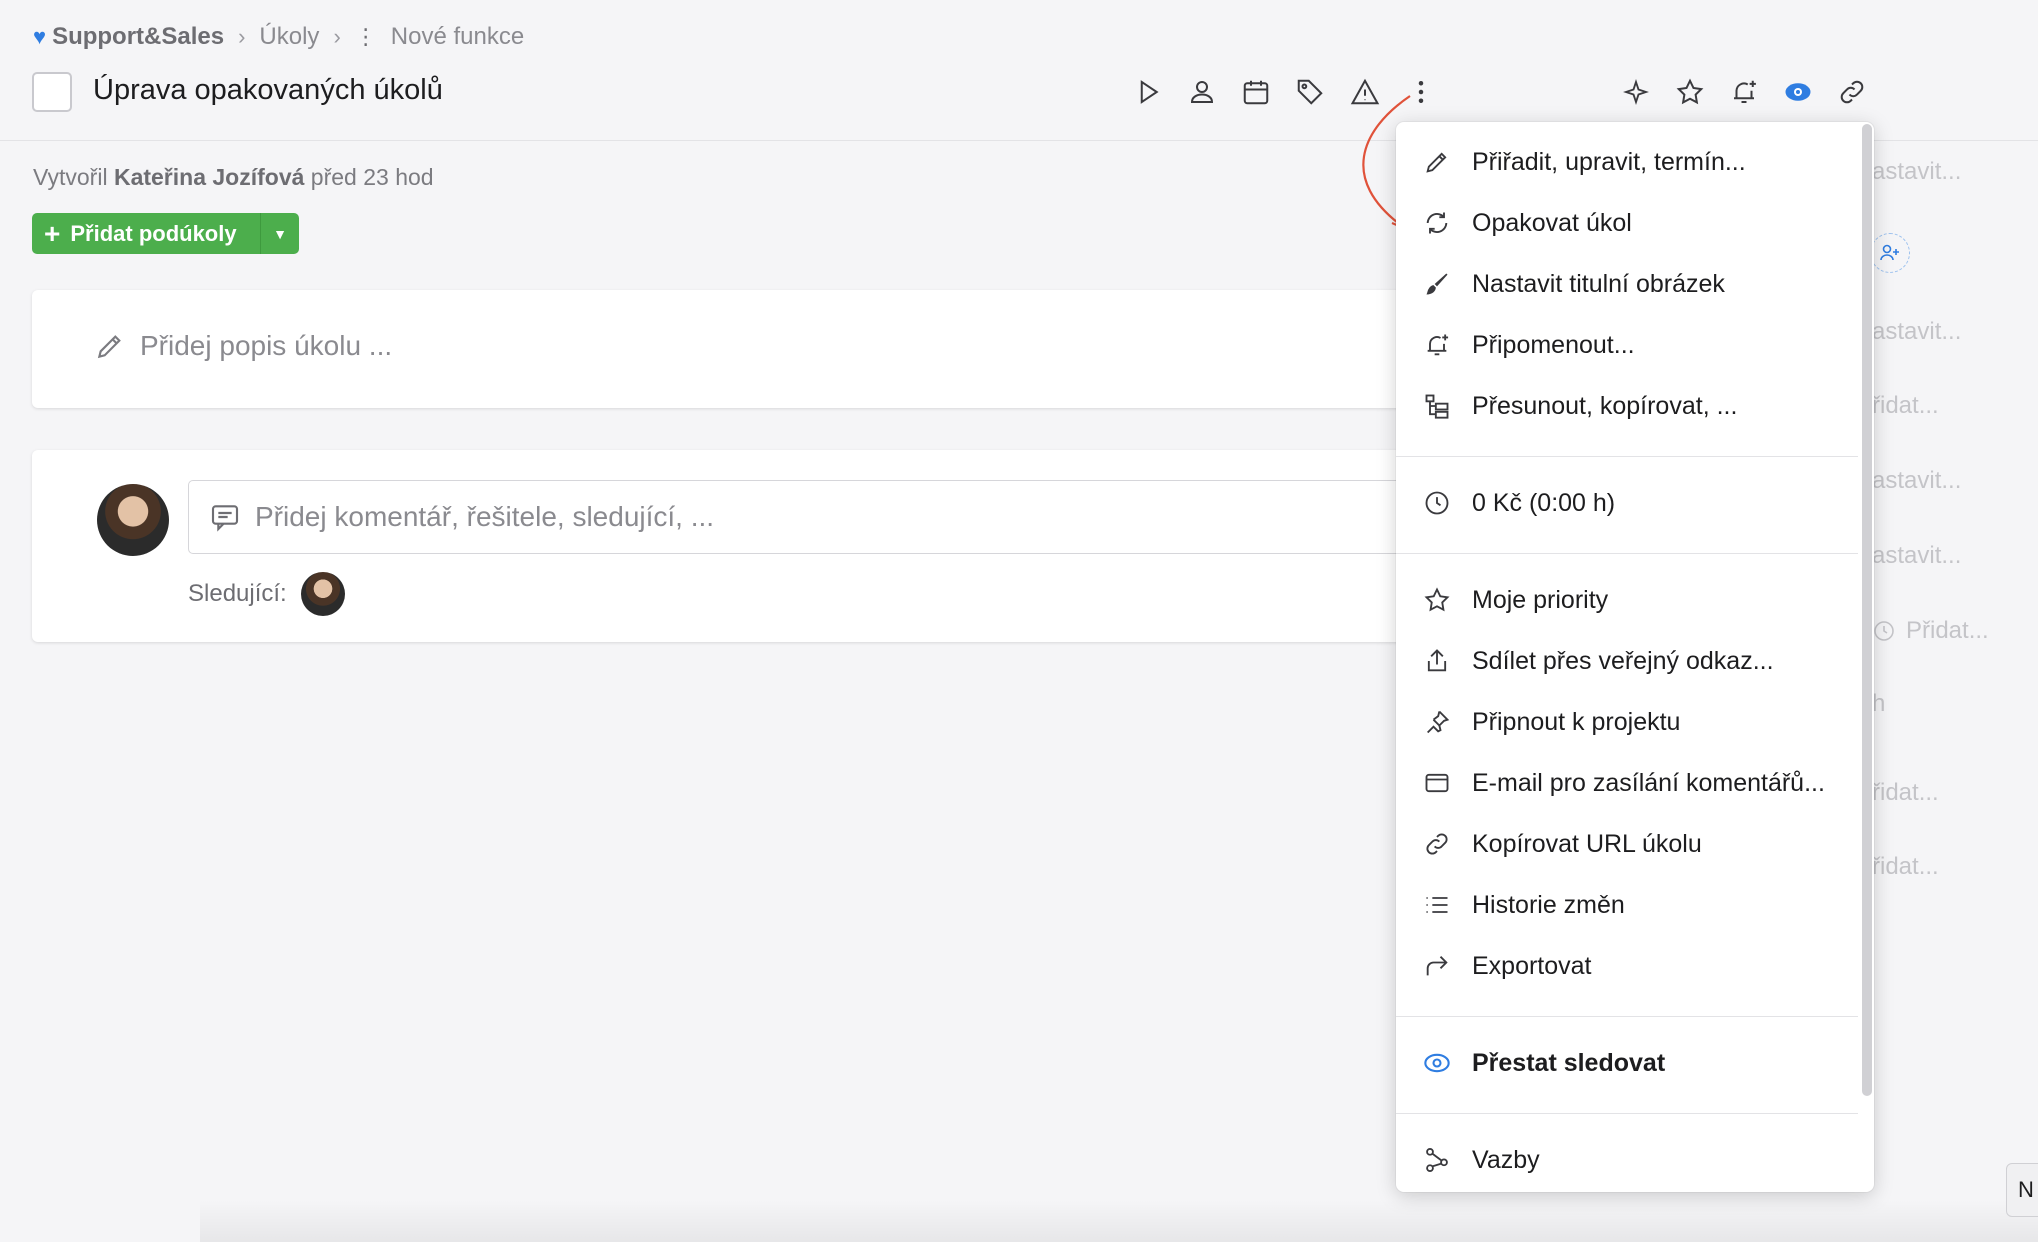 The height and width of the screenshot is (1242, 2038). What do you see at coordinates (1627, 905) in the screenshot?
I see `menu-item-history: Historie změn` at bounding box center [1627, 905].